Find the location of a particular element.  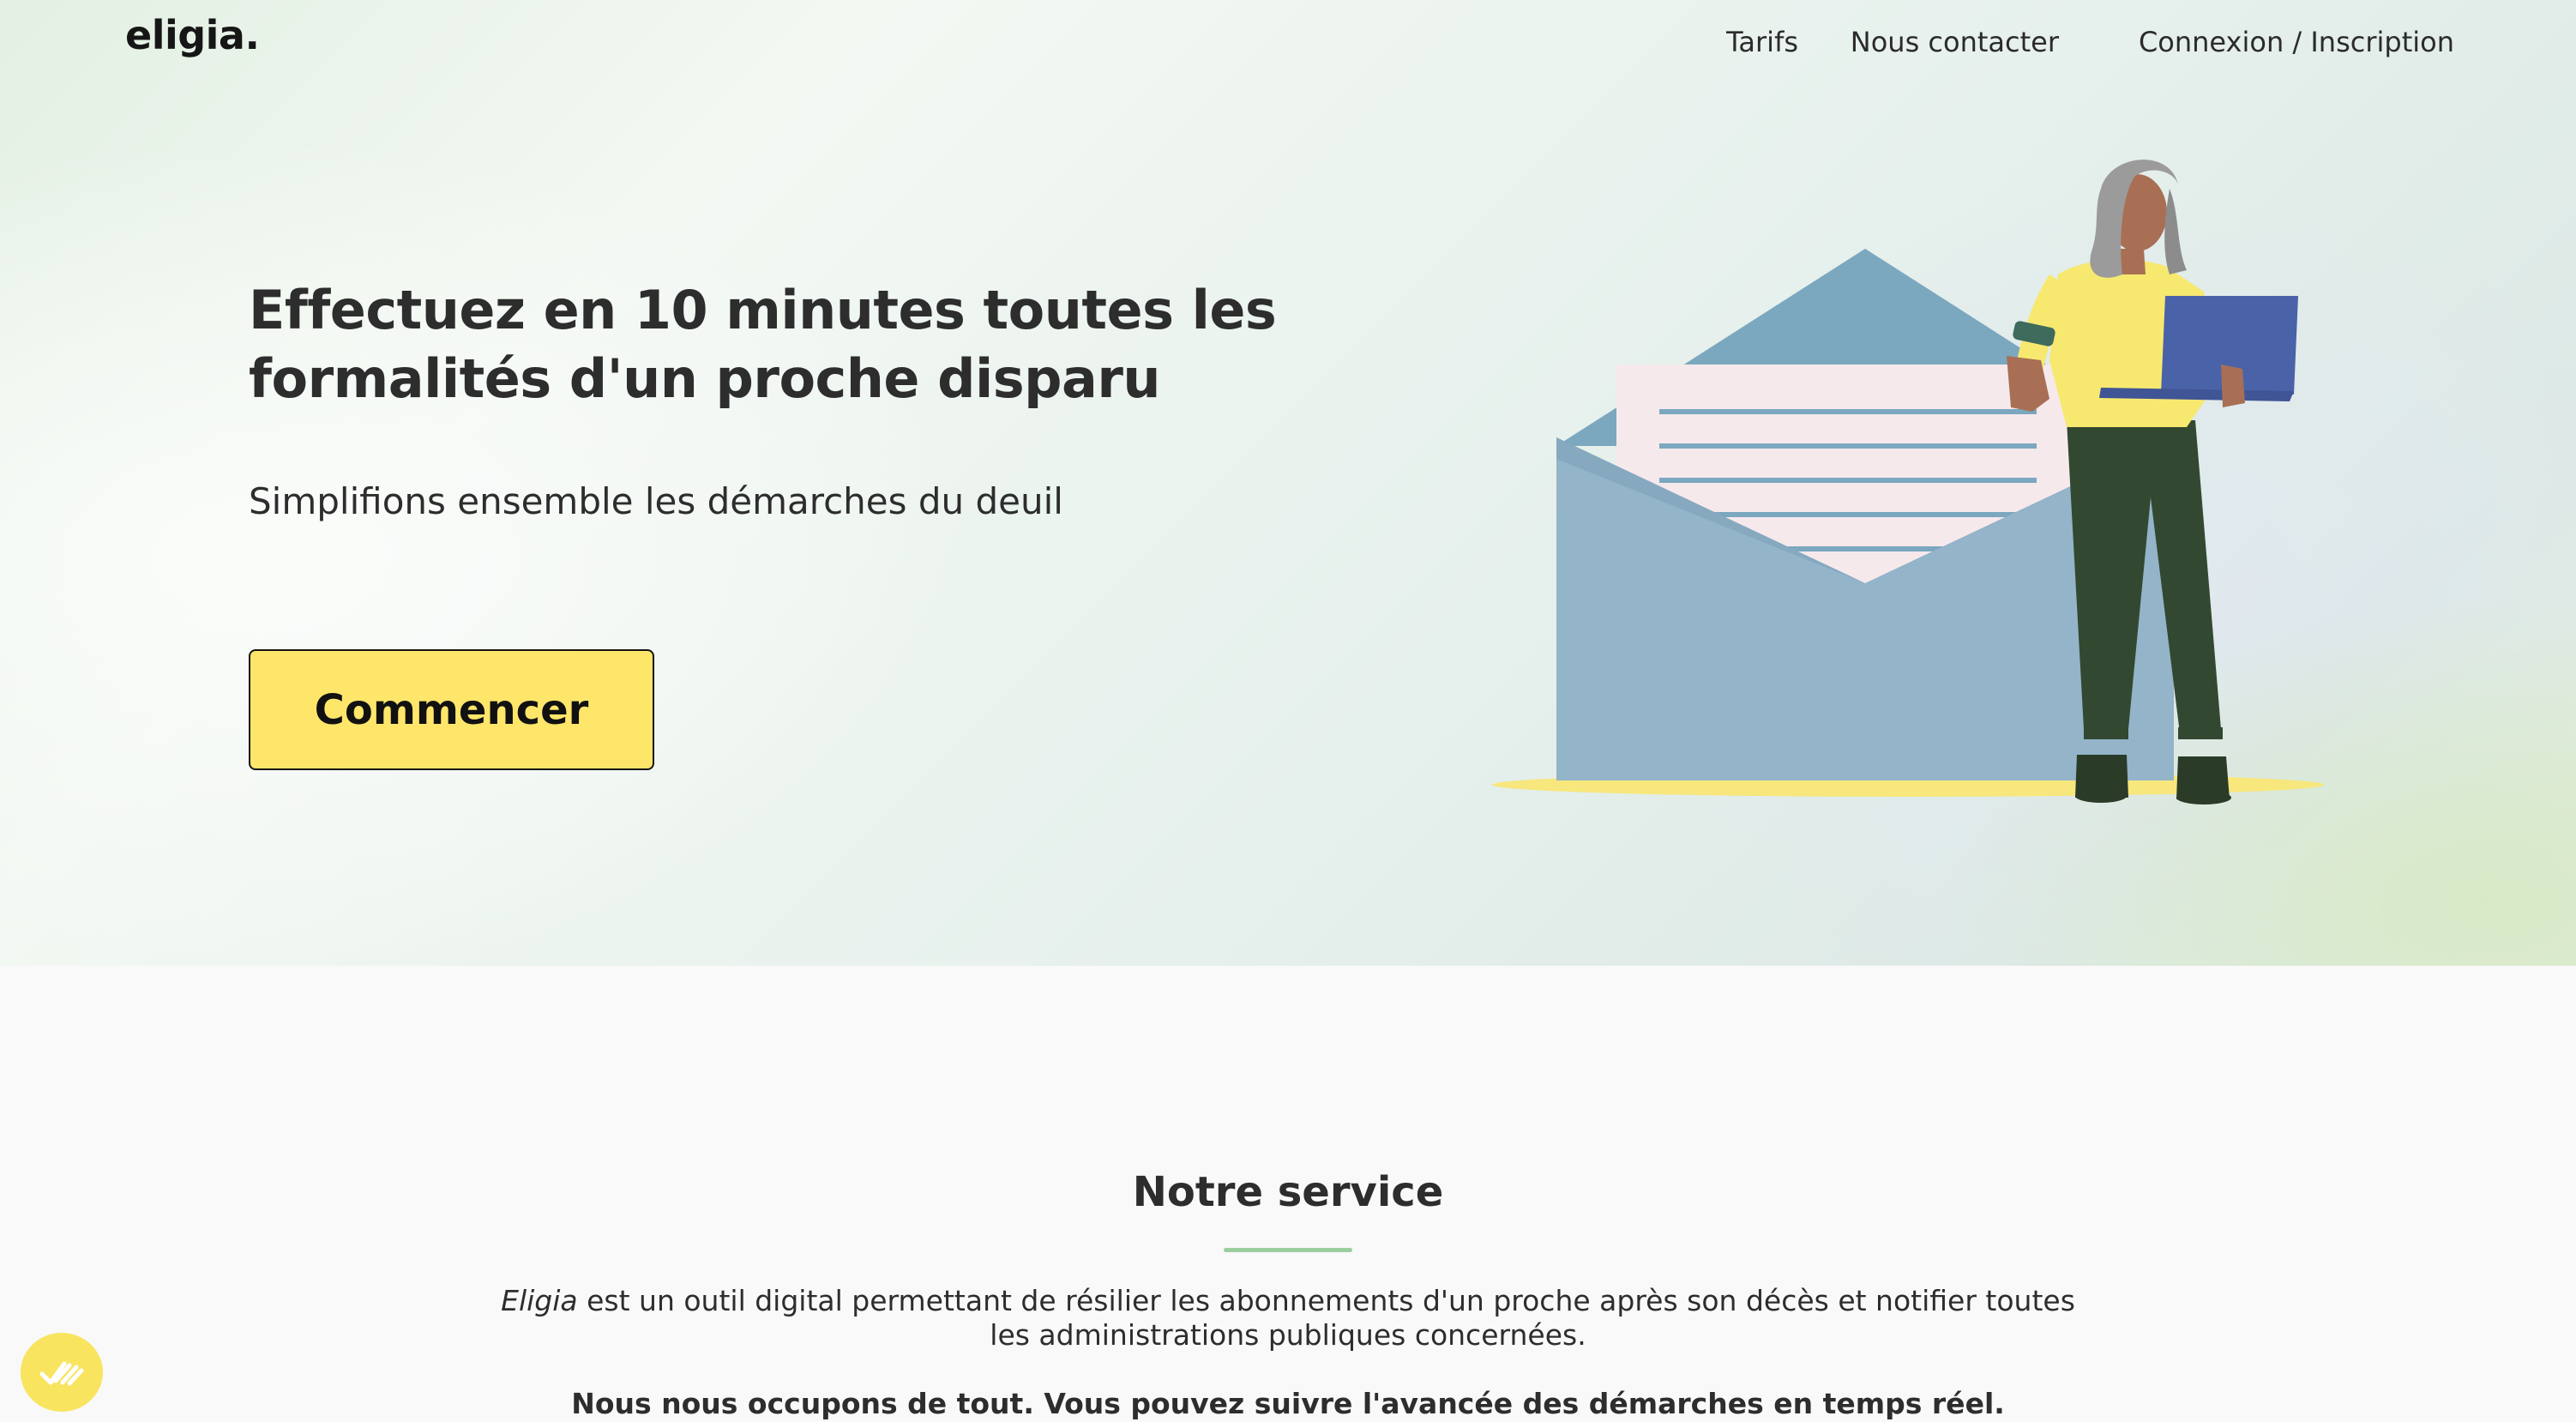

nav-link-tarifs: Tarifs is located at coordinates (1762, 42).